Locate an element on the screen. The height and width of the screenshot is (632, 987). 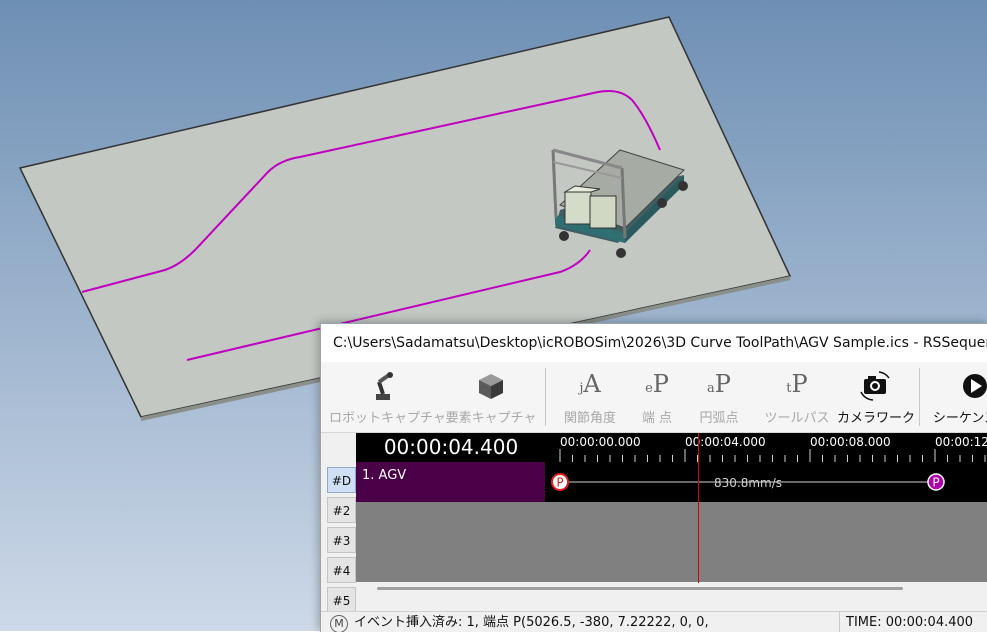
arc-point-icon: aP is located at coordinates (719, 384).